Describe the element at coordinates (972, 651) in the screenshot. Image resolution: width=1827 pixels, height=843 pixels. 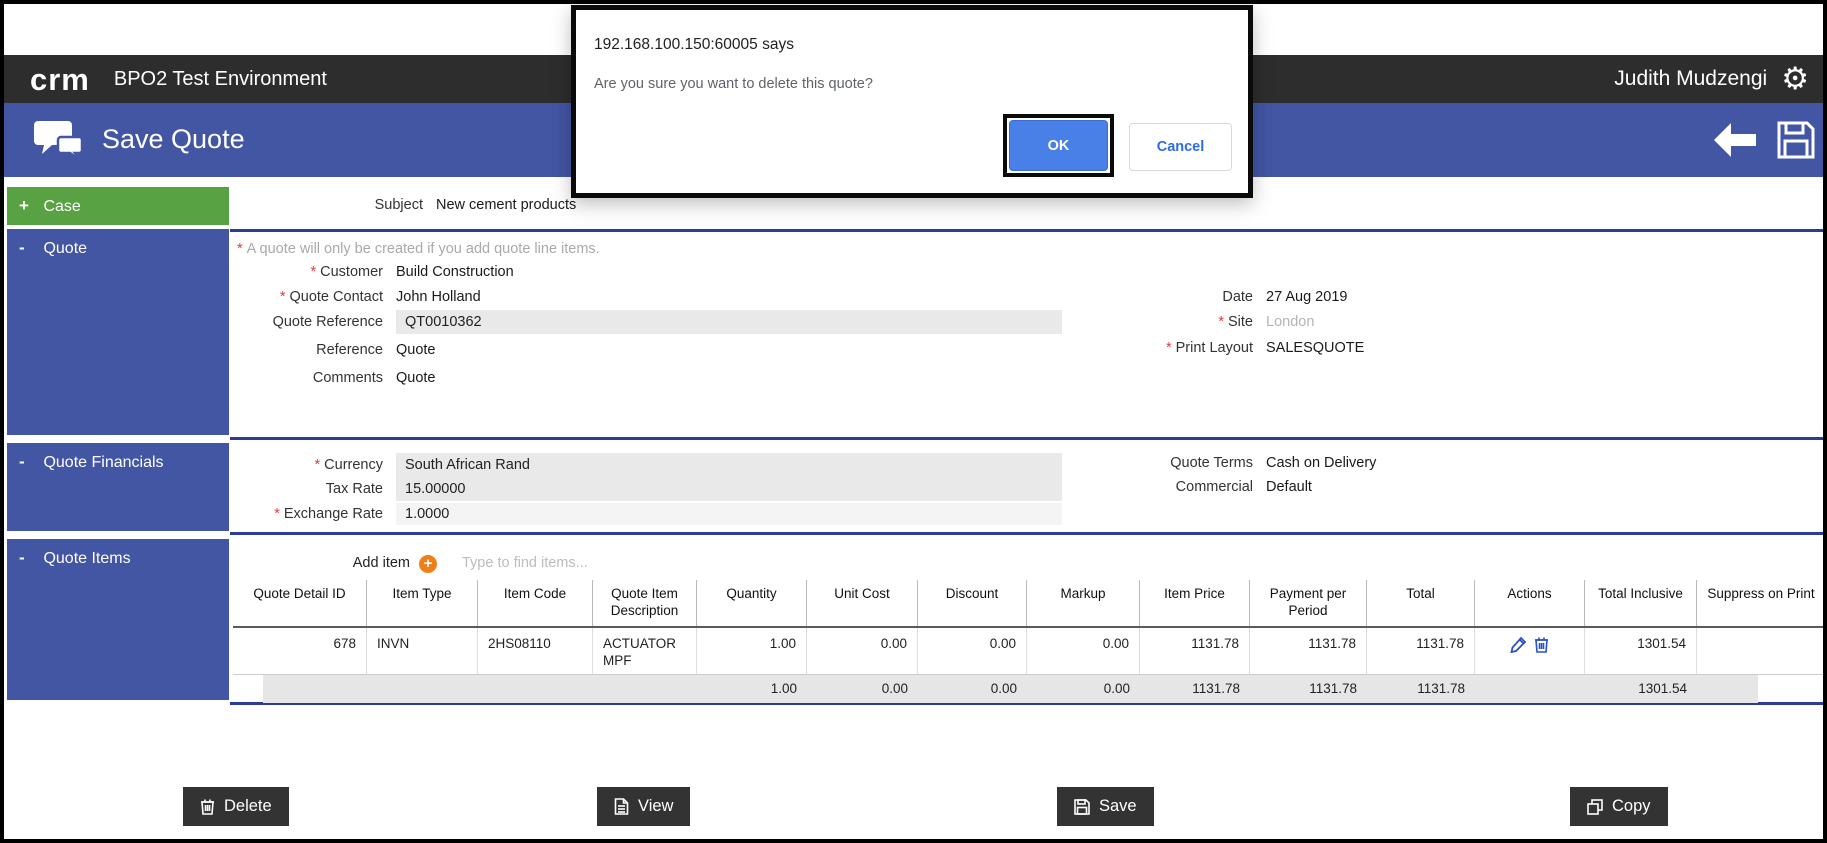
I see `cell-discount: 0.00` at that location.